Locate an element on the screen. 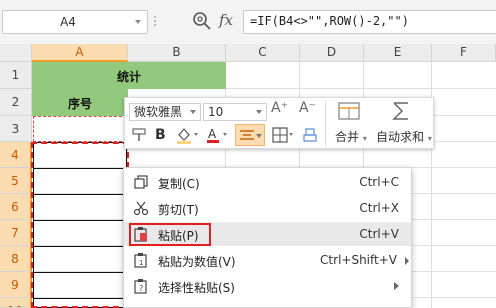 Image resolution: width=496 pixels, height=308 pixels. row-header-6: 6 is located at coordinates (16, 207).